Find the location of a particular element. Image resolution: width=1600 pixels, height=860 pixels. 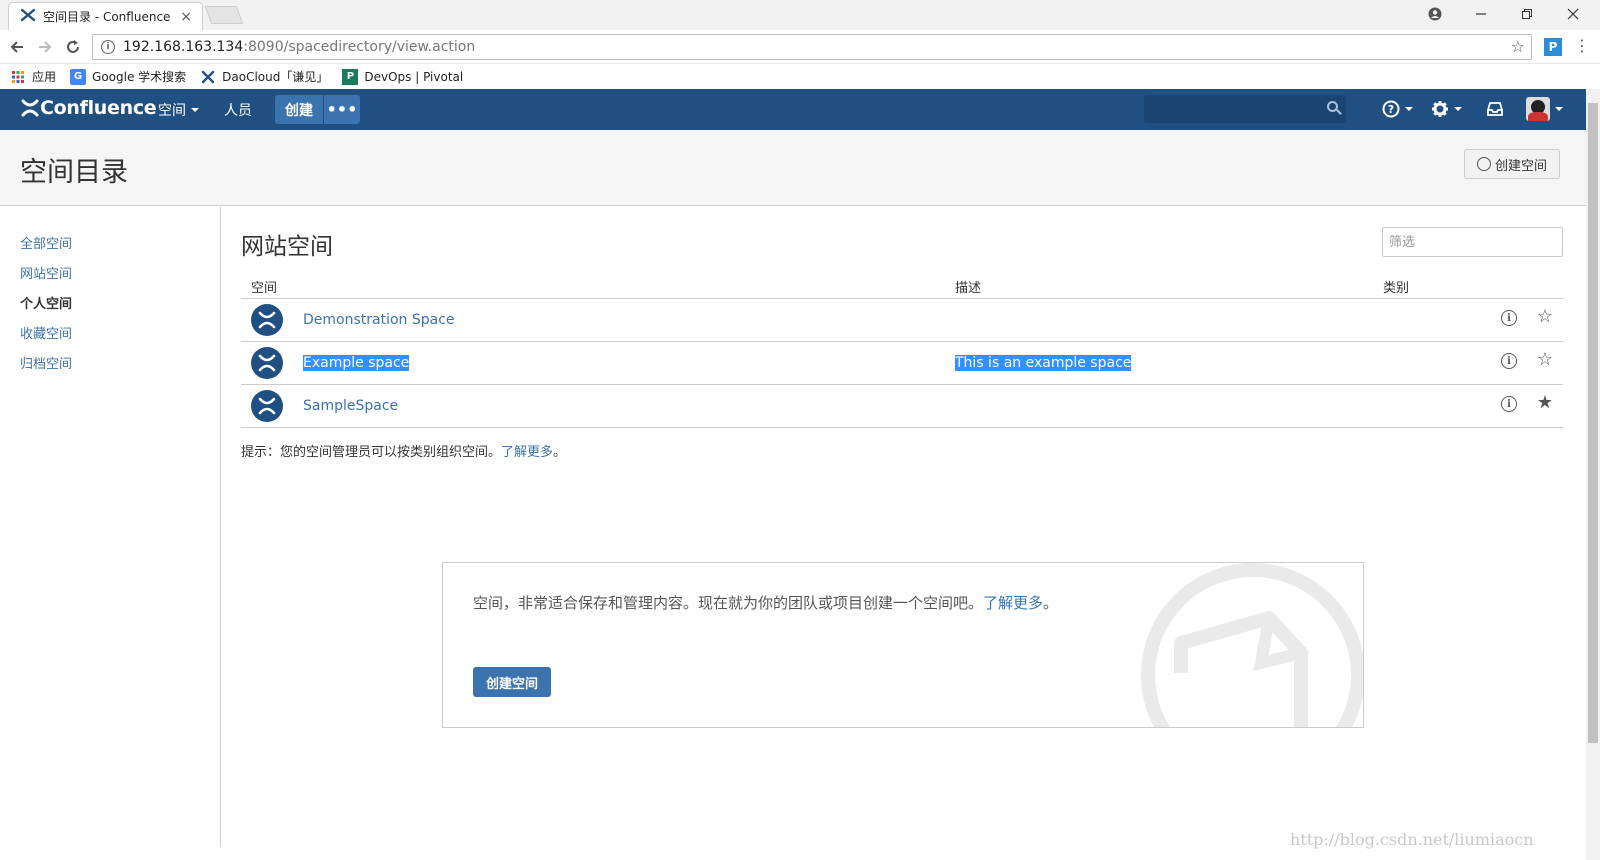

space-illustration-icon is located at coordinates (1252, 645).